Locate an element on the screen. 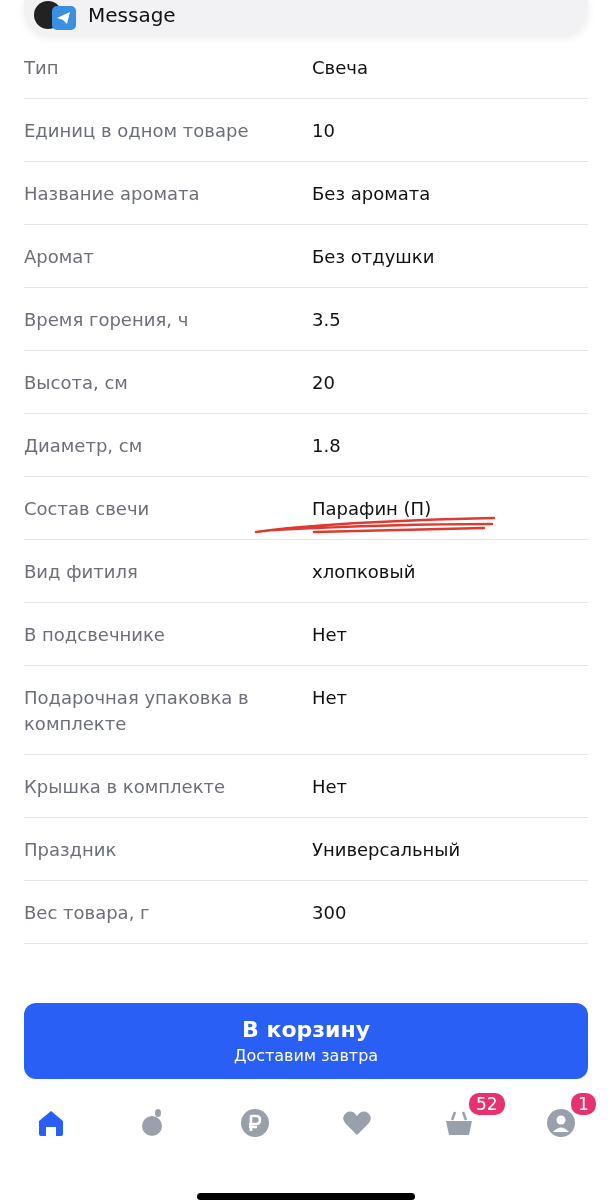 This screenshot has height=1200, width=612. spec-label: Высота, см is located at coordinates (76, 383).